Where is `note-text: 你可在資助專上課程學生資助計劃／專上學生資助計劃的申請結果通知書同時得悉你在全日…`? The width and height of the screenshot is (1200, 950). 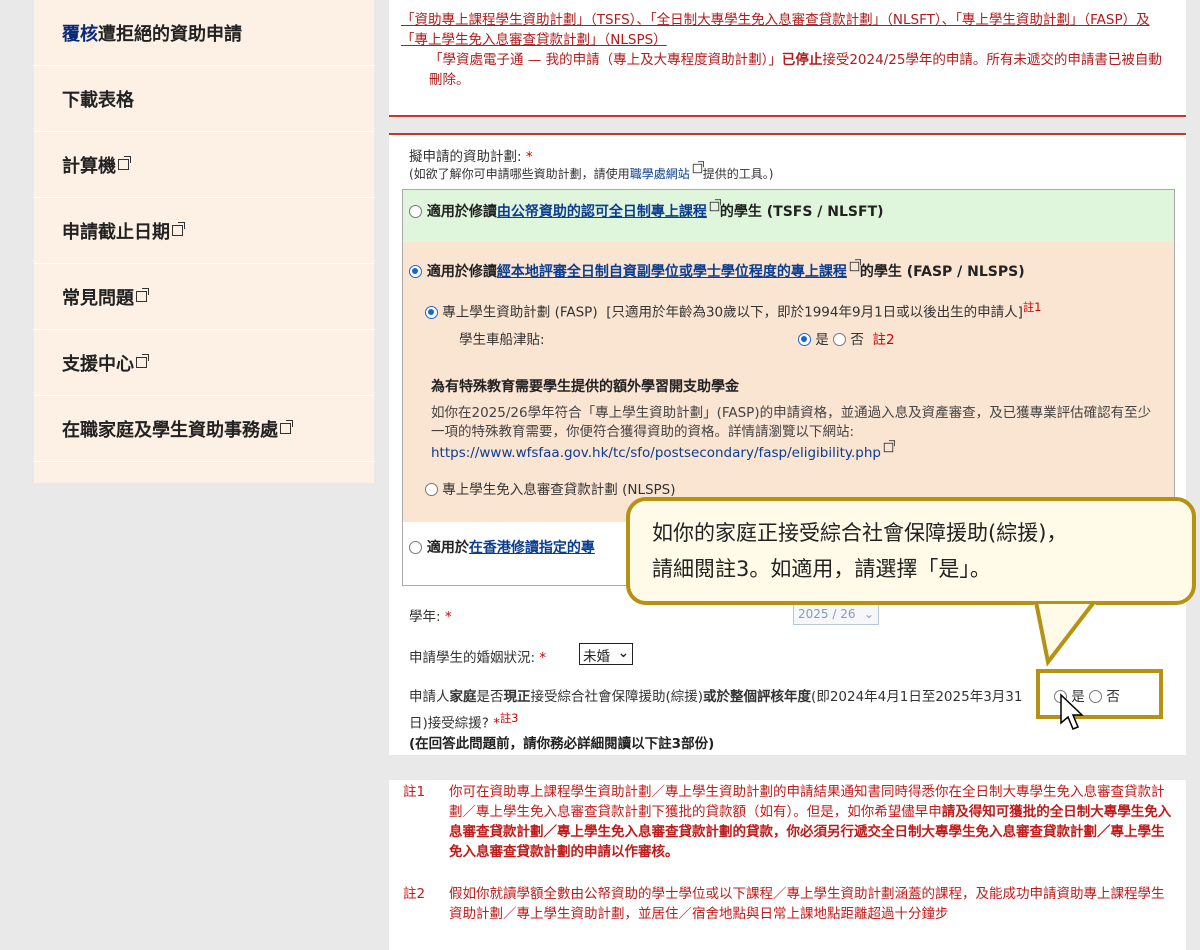 note-text: 你可在資助專上課程學生資助計劃／專上學生資助計劃的申請結果通知書同時得悉你在全日… is located at coordinates (812, 822).